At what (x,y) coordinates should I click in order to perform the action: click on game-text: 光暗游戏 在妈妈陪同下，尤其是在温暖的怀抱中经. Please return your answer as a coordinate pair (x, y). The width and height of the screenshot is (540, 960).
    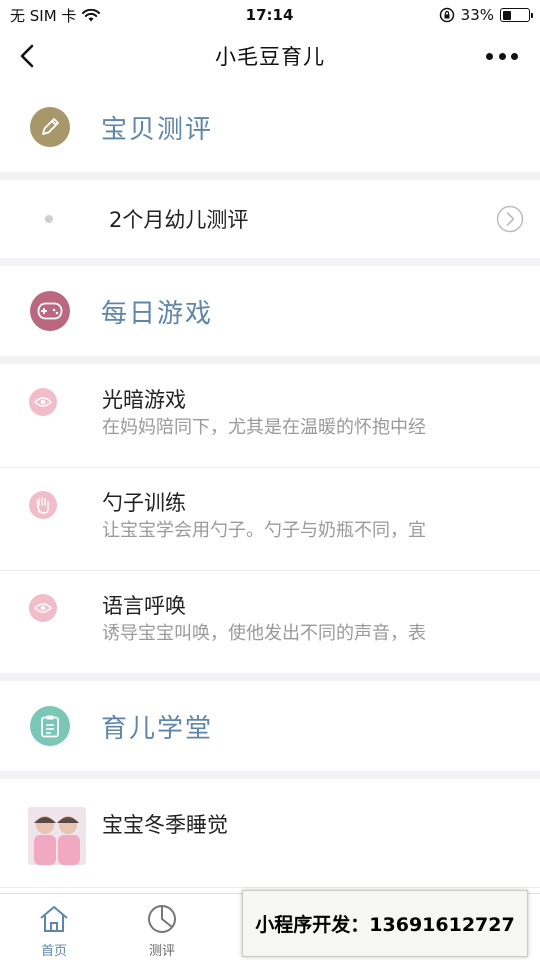
    Looking at the image, I should click on (312, 413).